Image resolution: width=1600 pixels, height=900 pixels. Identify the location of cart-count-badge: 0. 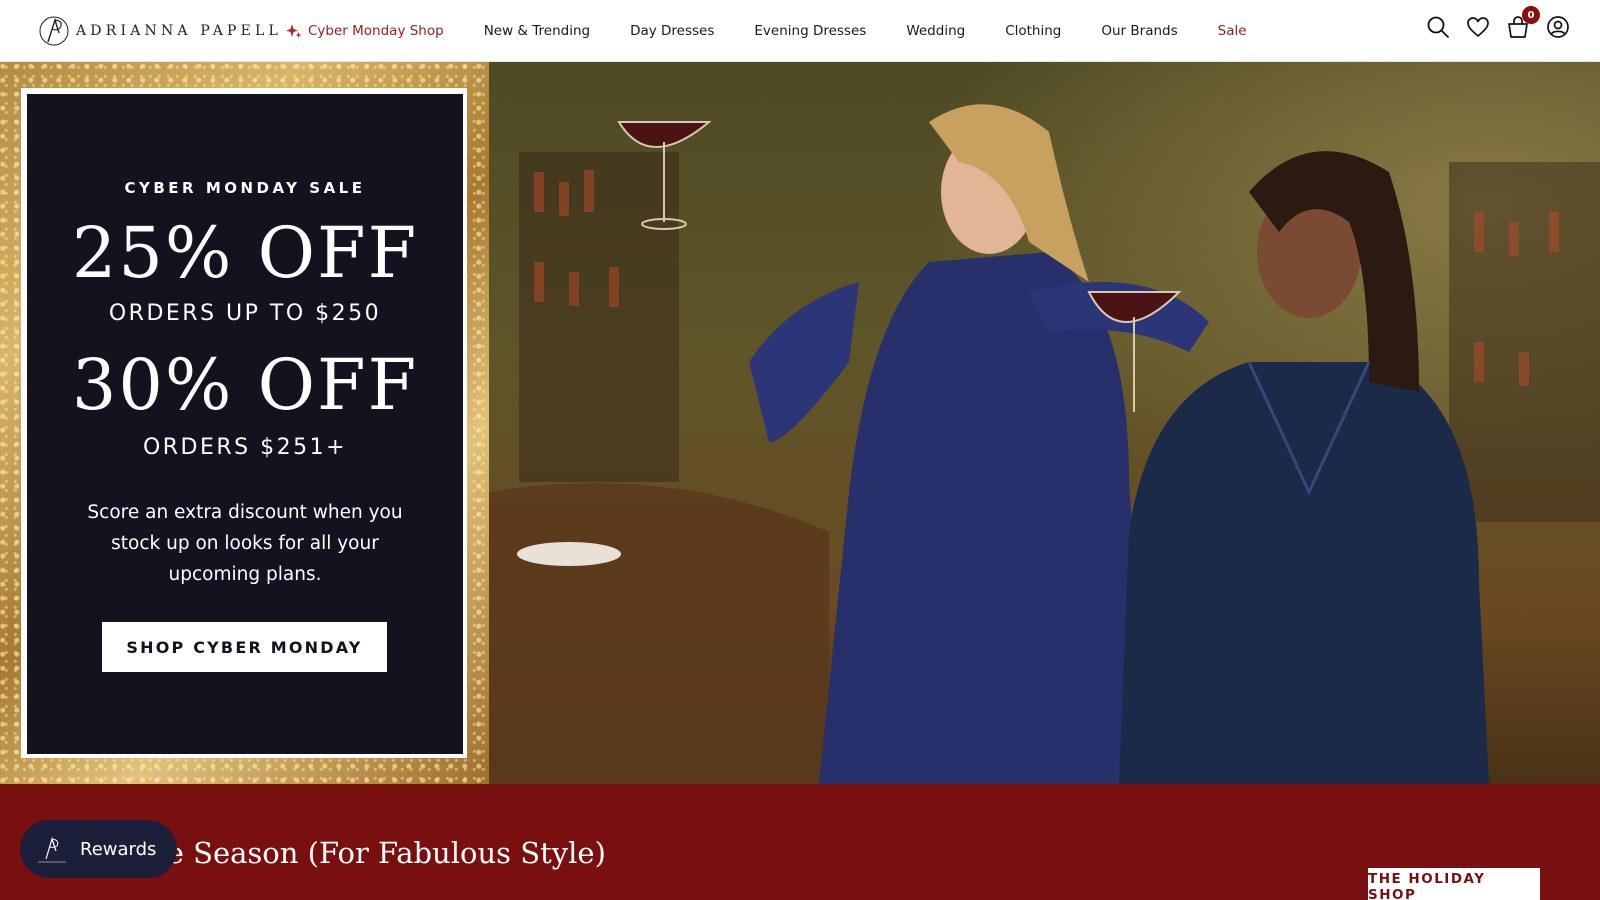
(1531, 15).